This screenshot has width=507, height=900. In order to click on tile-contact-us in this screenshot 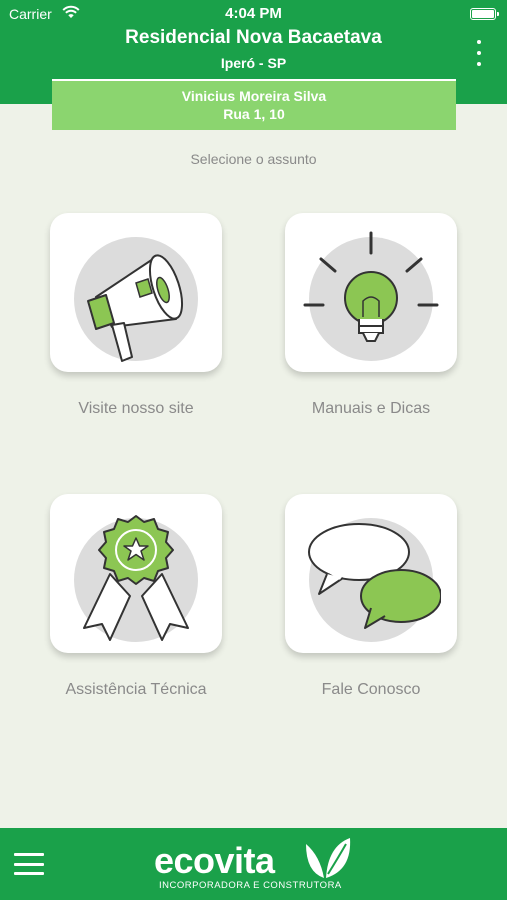, I will do `click(371, 573)`.